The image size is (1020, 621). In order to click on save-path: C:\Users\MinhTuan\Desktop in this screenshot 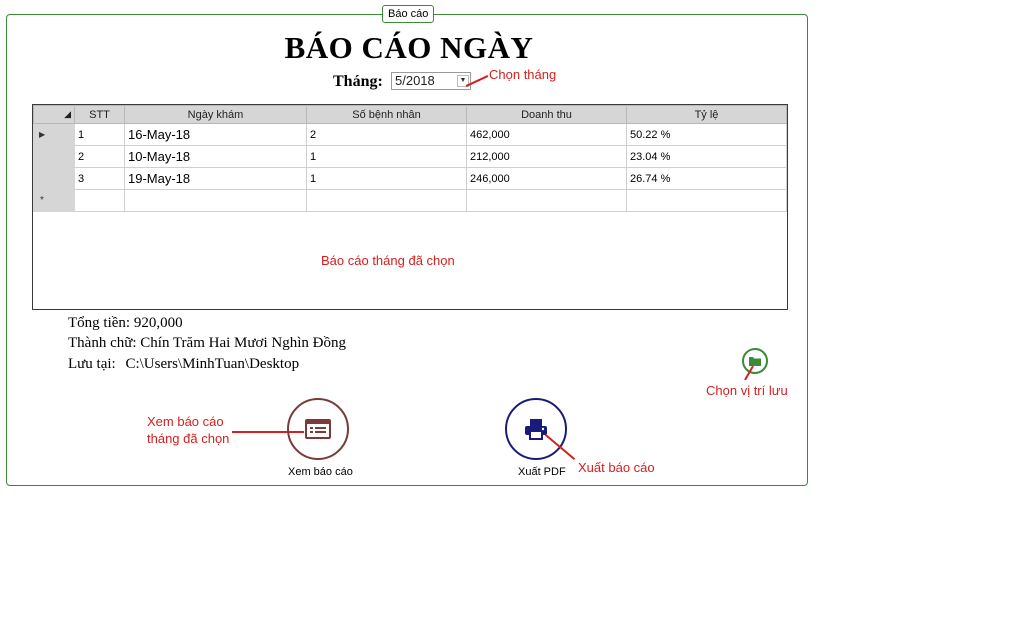, I will do `click(212, 364)`.